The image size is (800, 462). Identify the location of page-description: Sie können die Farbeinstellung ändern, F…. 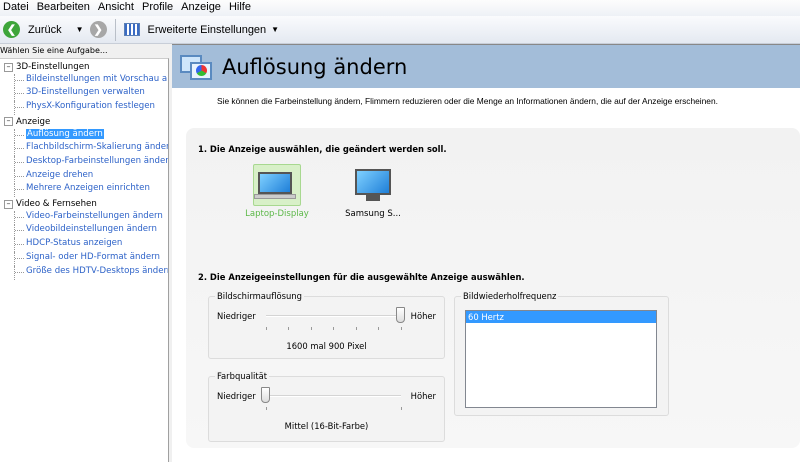
(467, 101).